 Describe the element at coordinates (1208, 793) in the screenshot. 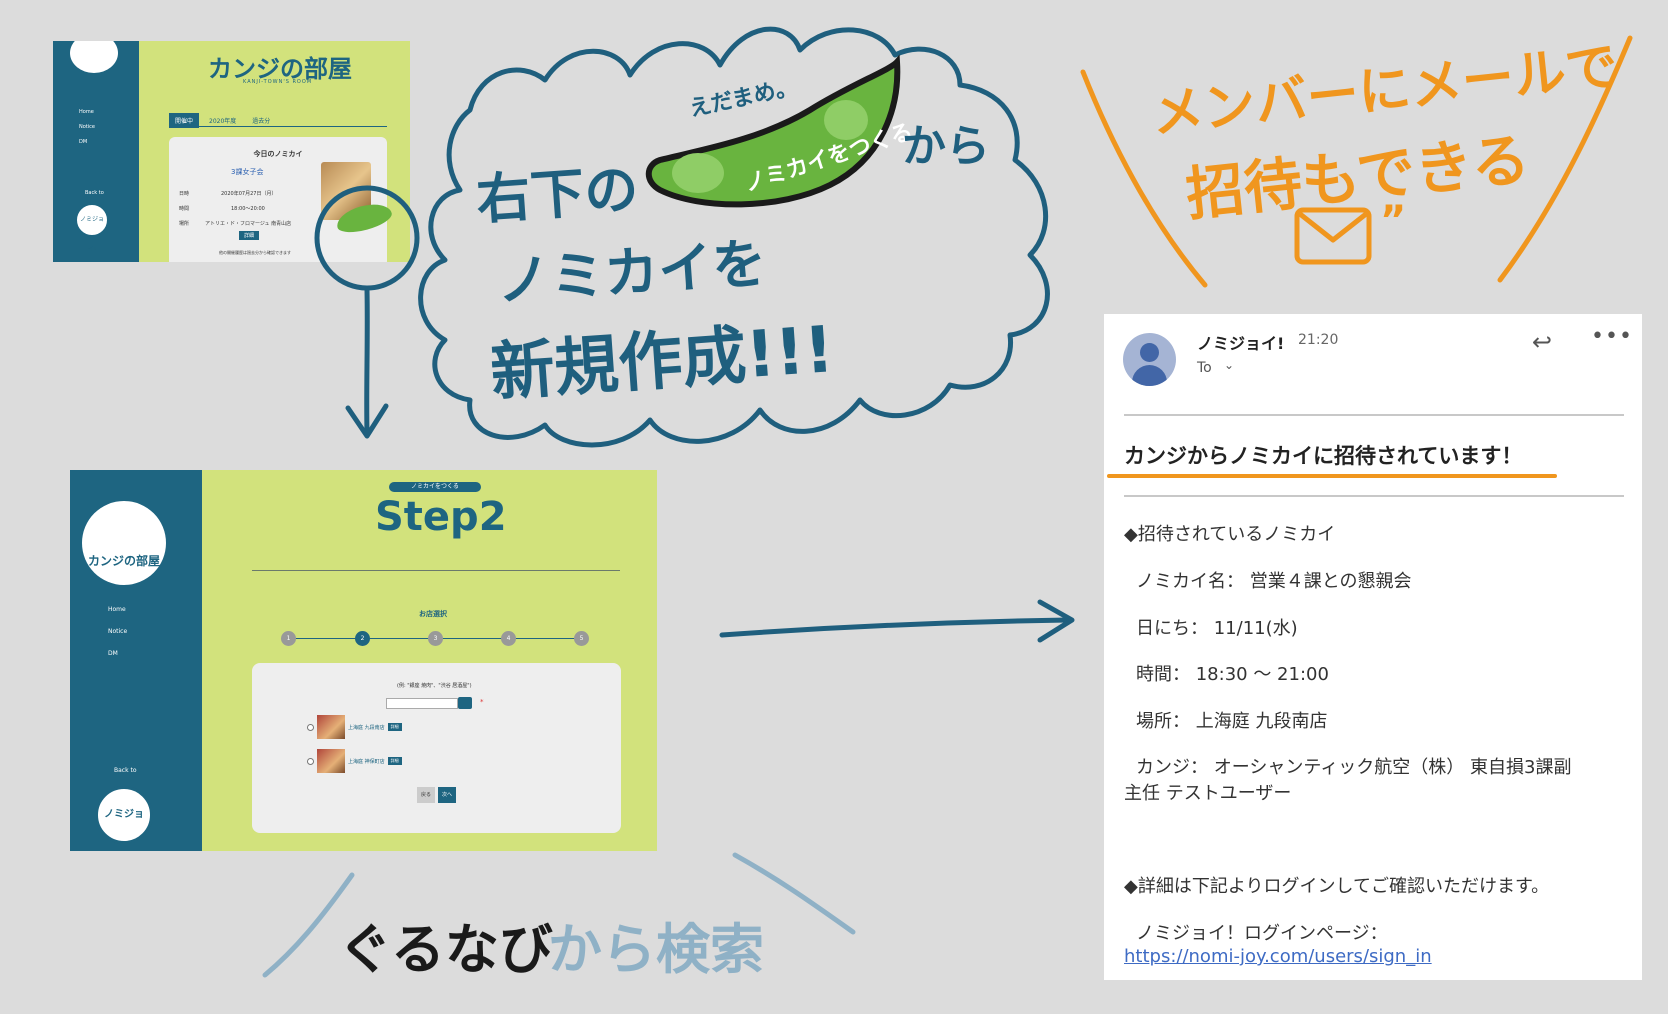

I see `body-line: 主任 テストユーザー` at that location.